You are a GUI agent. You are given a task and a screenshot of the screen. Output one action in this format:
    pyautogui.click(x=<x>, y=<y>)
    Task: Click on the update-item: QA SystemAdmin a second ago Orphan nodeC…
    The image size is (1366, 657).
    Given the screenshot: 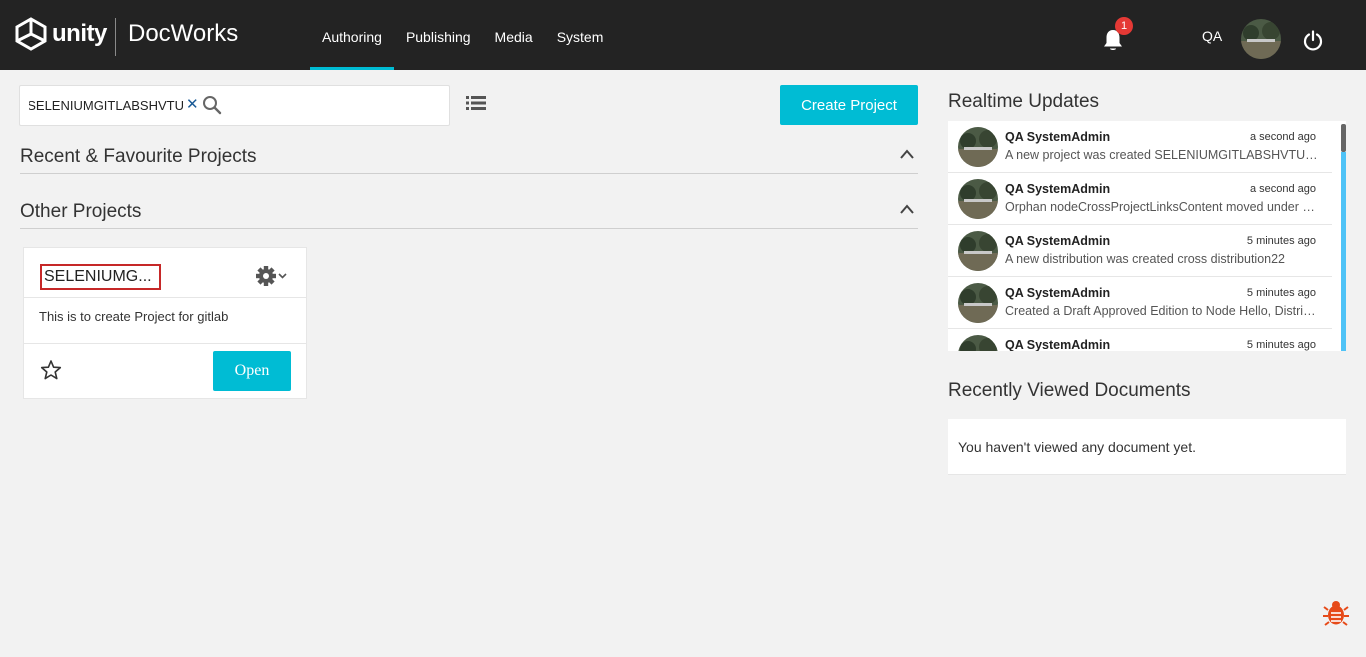 What is the action you would take?
    pyautogui.click(x=1140, y=199)
    